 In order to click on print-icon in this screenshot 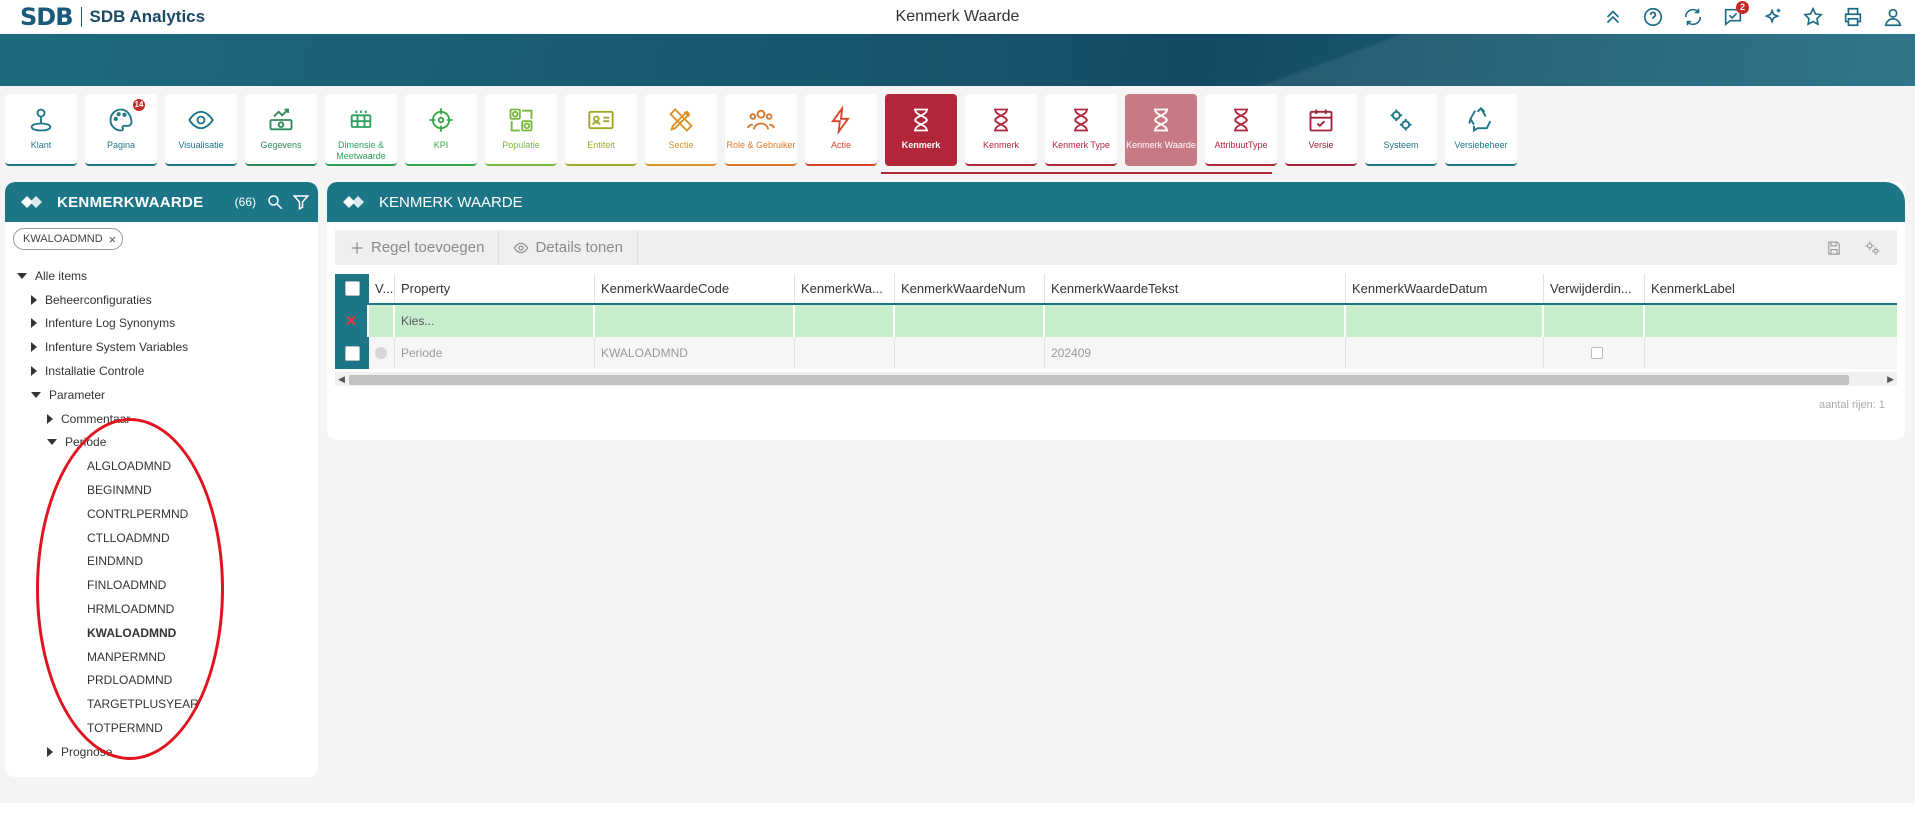, I will do `click(1853, 17)`.